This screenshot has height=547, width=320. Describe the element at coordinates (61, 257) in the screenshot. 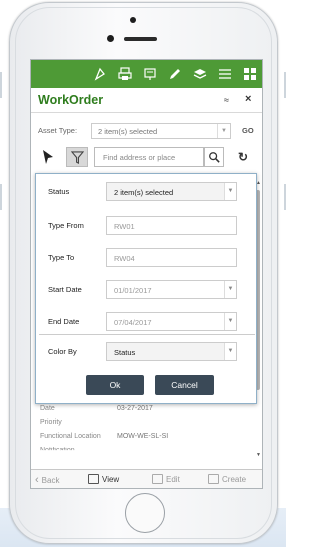

I see `type-to-label: Type To` at that location.